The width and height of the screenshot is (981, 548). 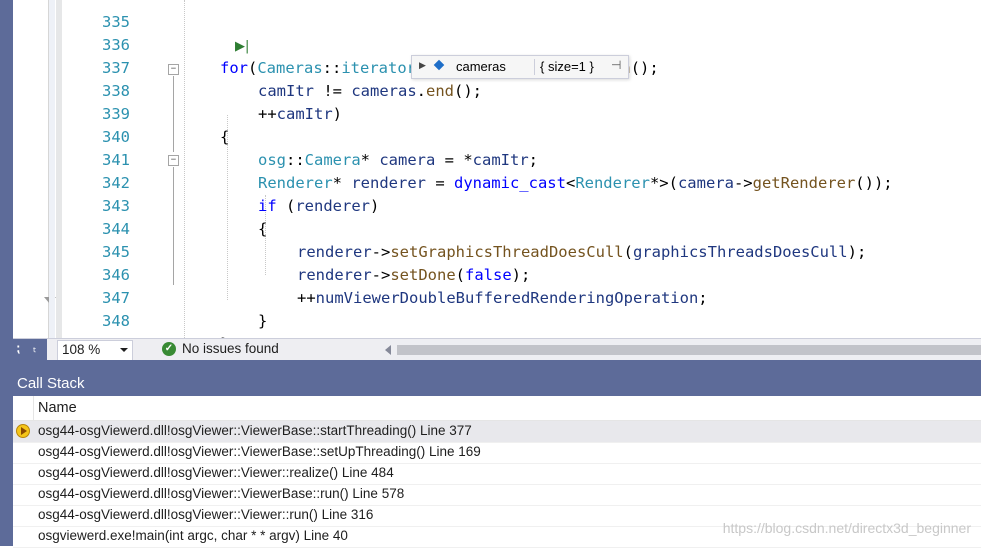 What do you see at coordinates (481, 66) in the screenshot?
I see `datatip-name: cameras` at bounding box center [481, 66].